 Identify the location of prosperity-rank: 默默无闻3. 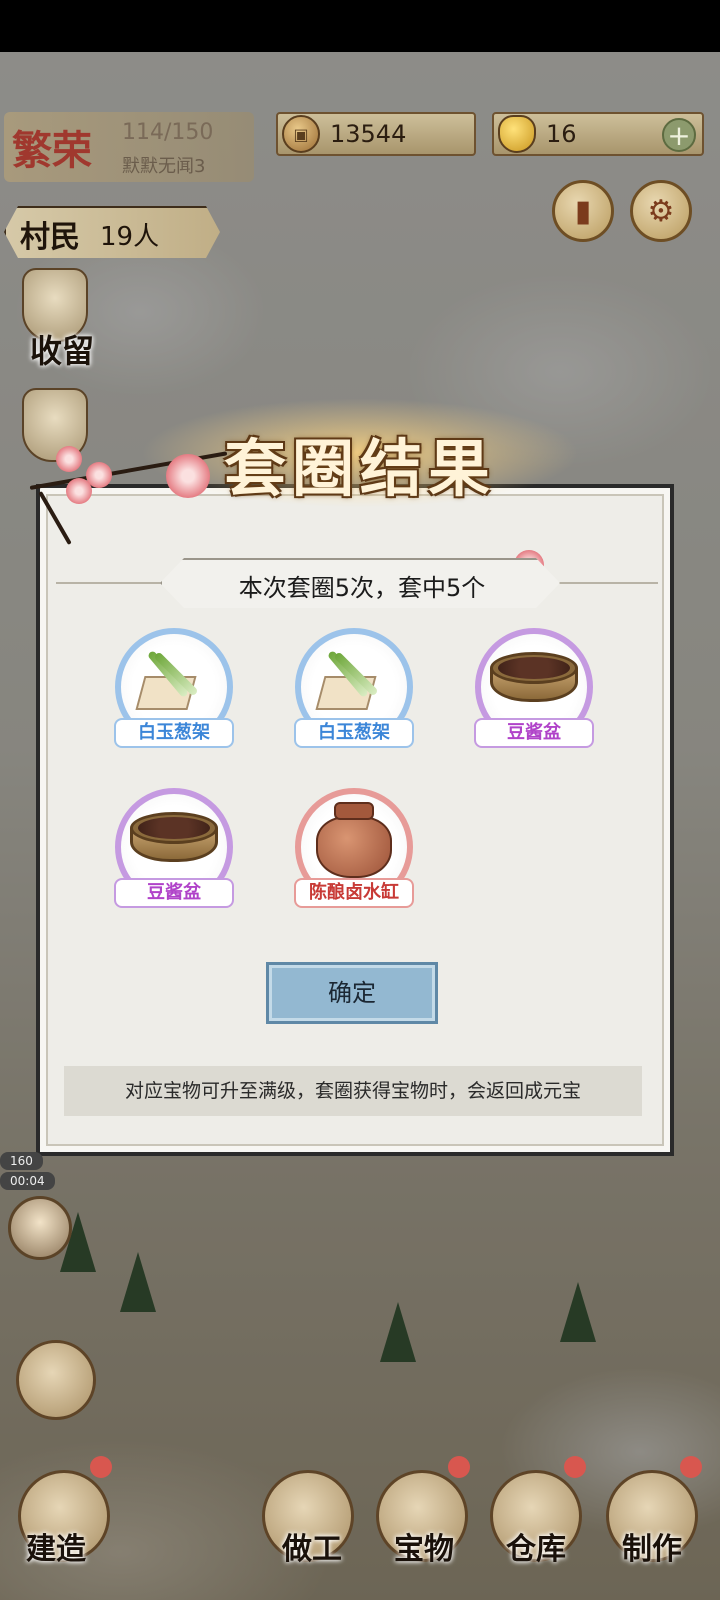
(164, 166).